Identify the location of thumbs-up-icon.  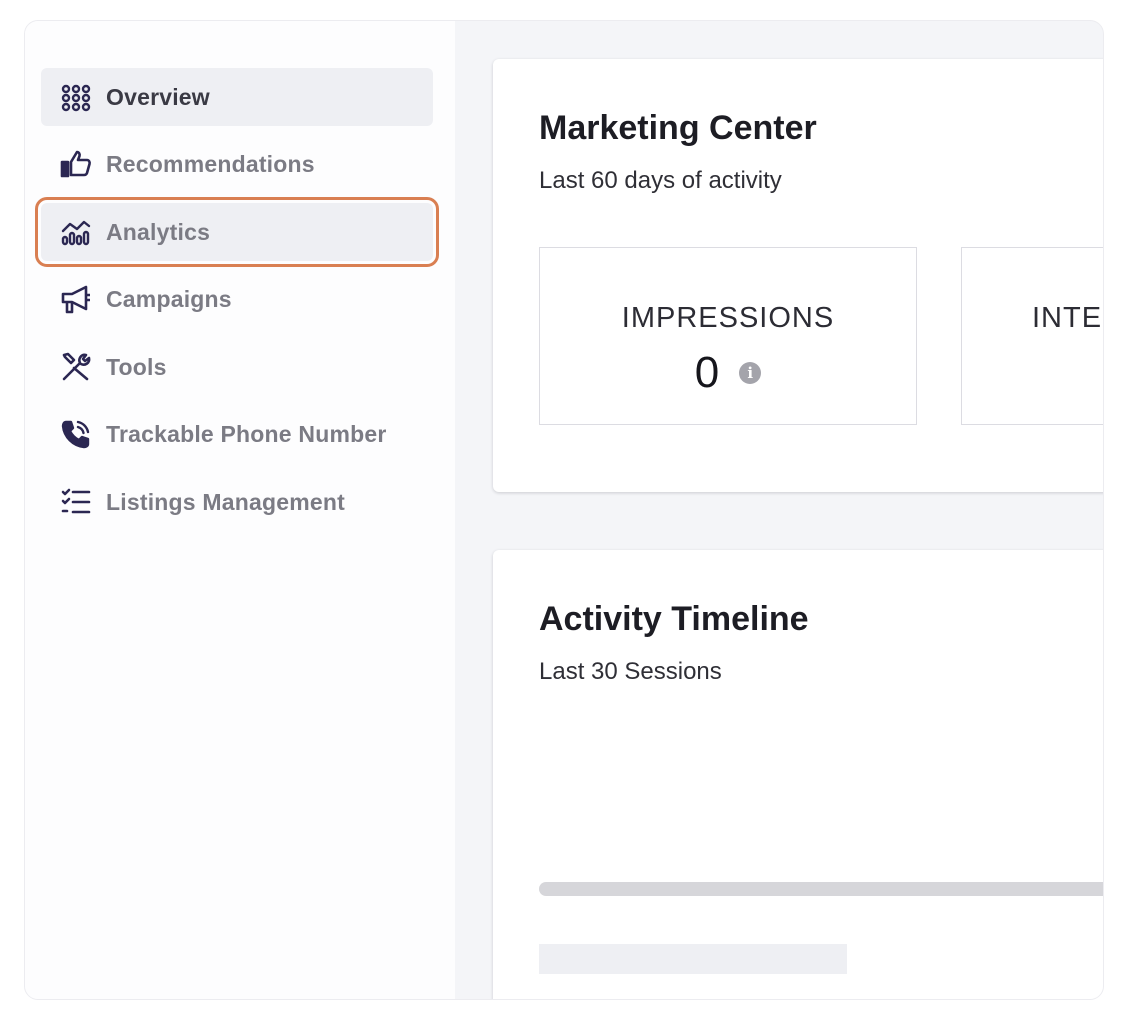
(76, 164).